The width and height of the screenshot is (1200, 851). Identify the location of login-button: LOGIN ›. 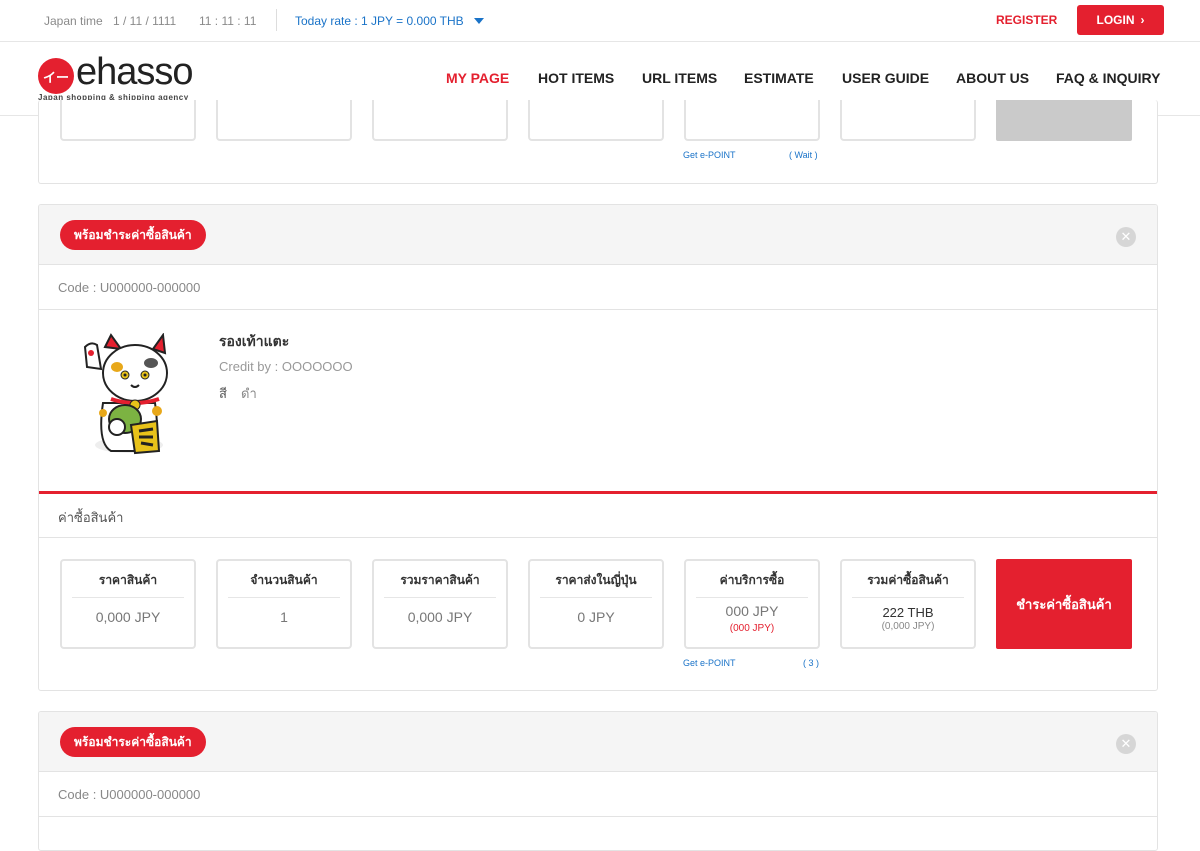
(1120, 20).